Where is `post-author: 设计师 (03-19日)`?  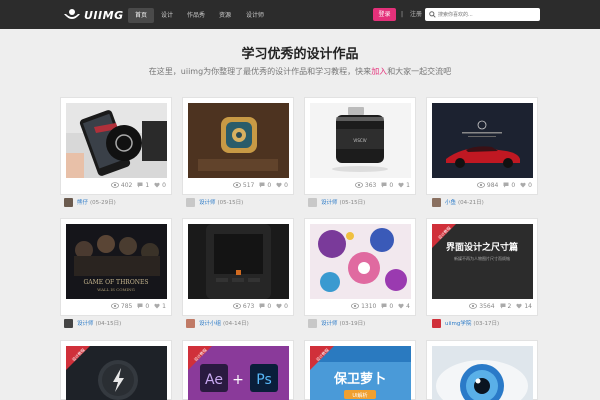
post-author: 设计师 (03-19日) is located at coordinates (336, 323).